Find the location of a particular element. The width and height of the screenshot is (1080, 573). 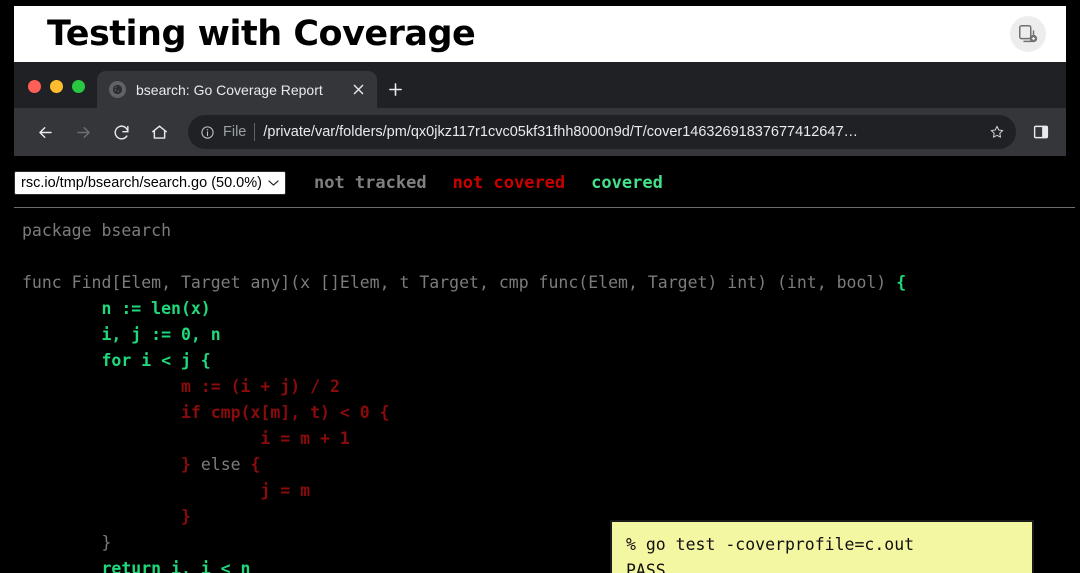

close-icon is located at coordinates (358, 90).